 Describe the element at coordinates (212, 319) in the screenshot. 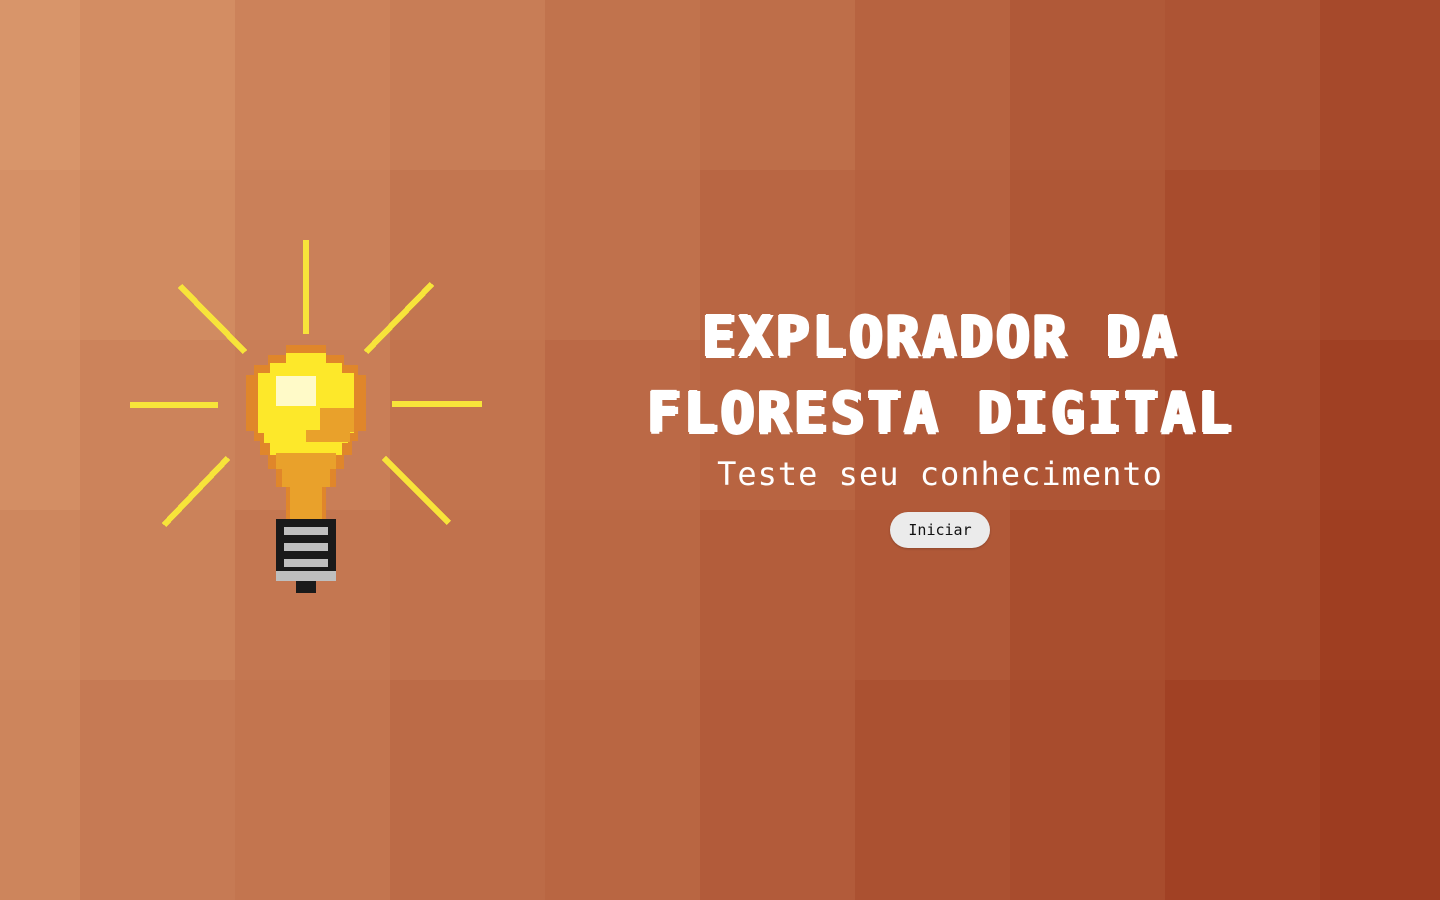

I see `ray-top-left` at that location.